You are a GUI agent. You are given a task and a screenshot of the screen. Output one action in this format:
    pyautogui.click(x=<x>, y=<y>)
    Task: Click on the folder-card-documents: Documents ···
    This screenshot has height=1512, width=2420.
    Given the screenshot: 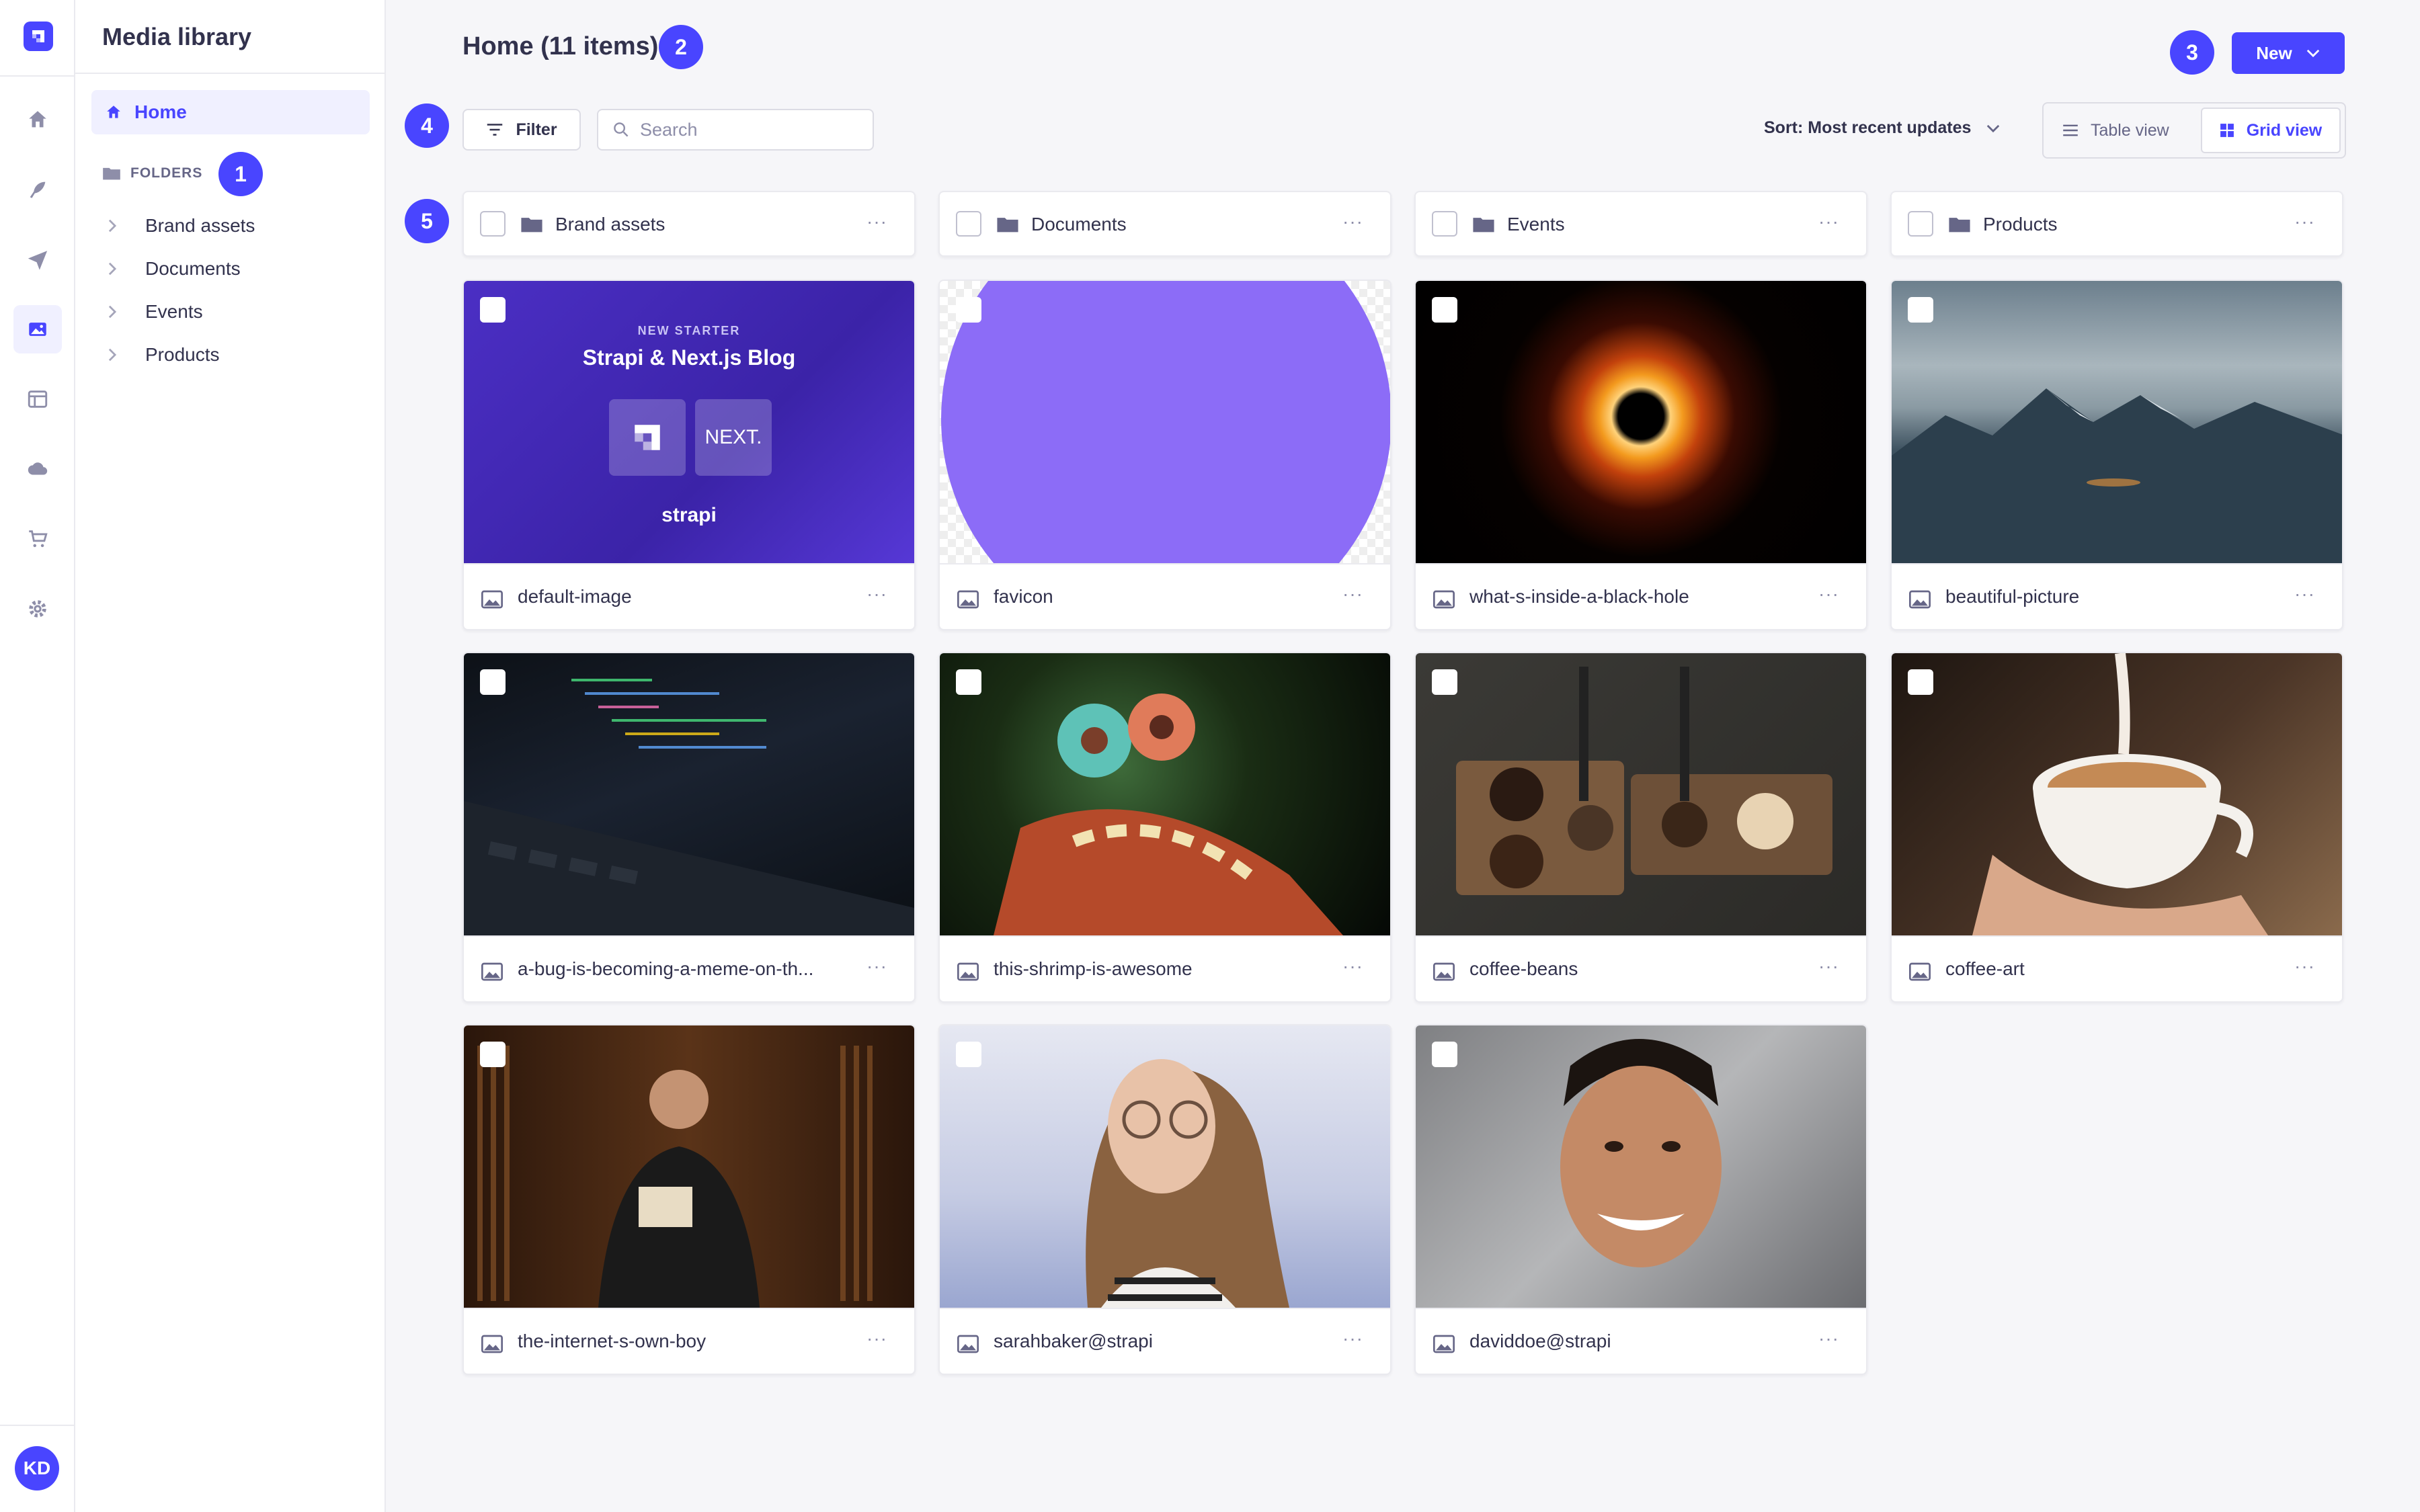 What is the action you would take?
    pyautogui.click(x=1165, y=224)
    